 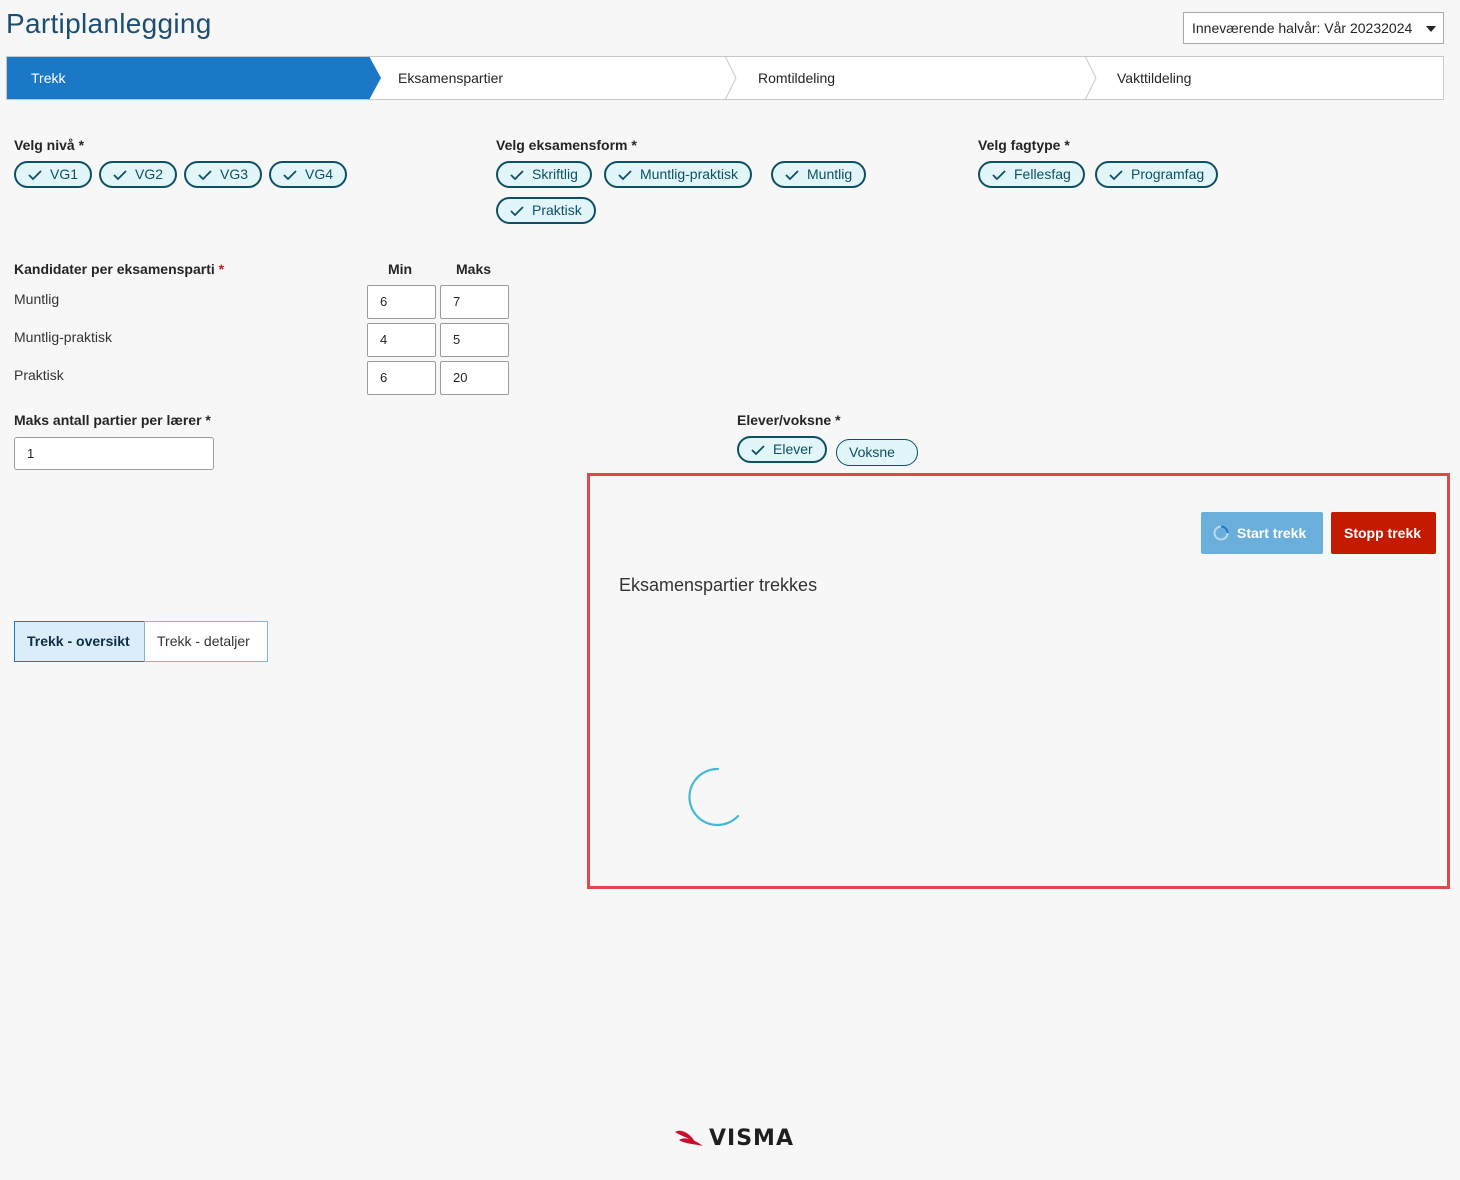 I want to click on tab-trekk-oversikt: Trekk - oversikt, so click(x=79, y=641).